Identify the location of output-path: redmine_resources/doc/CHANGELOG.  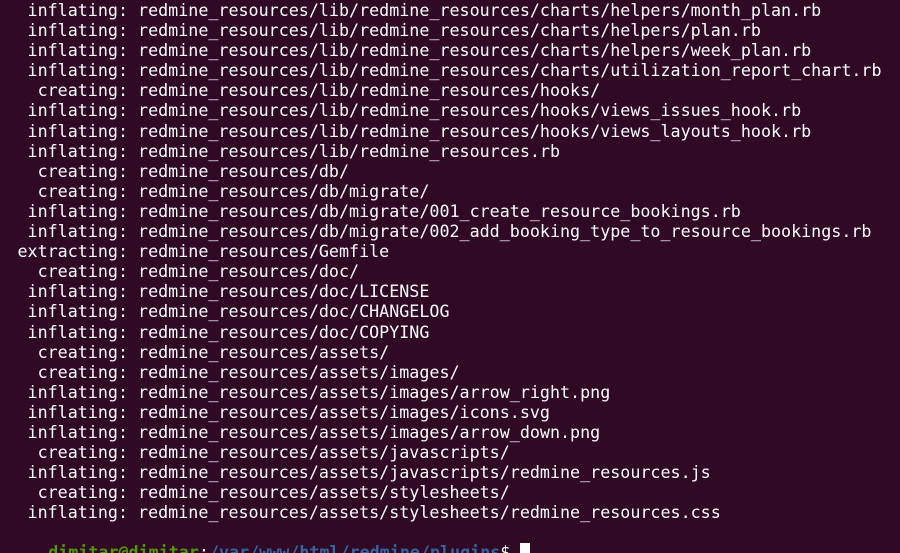
(294, 311).